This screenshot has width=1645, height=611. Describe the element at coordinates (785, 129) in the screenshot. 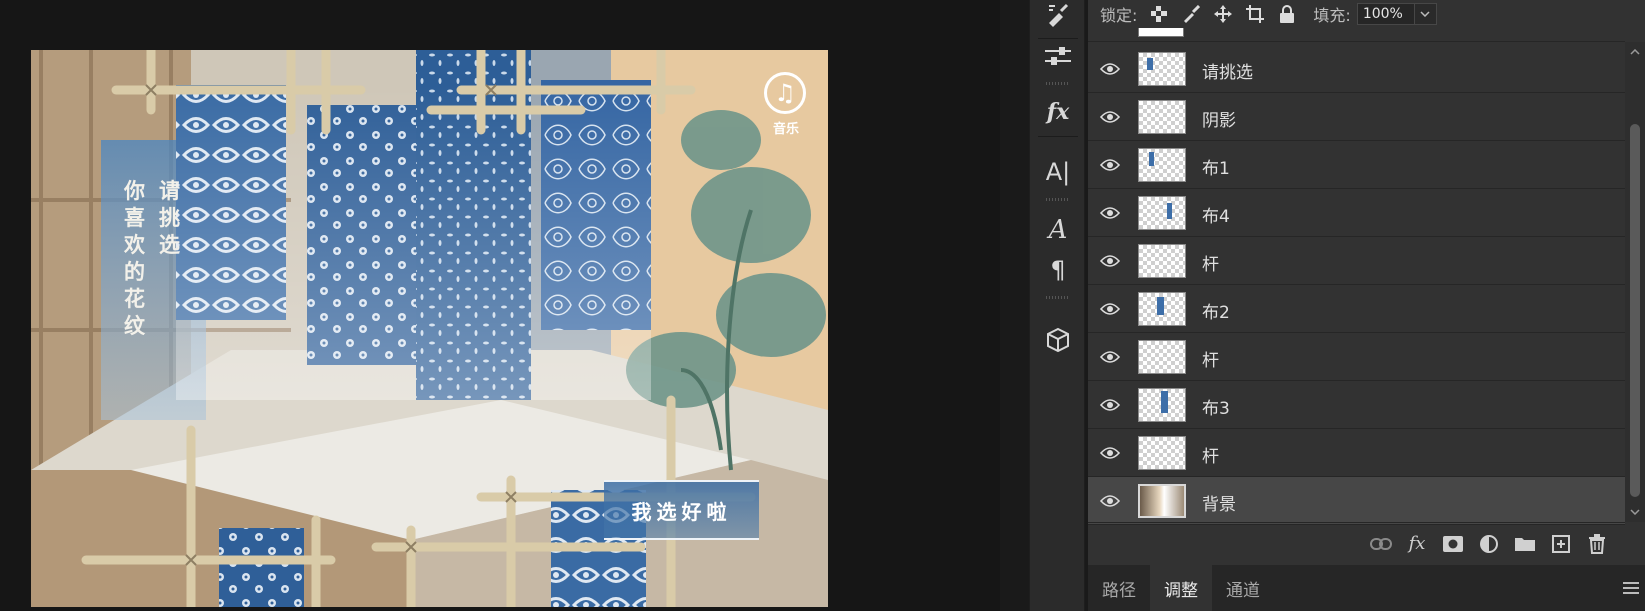

I see `music-label: 音乐` at that location.